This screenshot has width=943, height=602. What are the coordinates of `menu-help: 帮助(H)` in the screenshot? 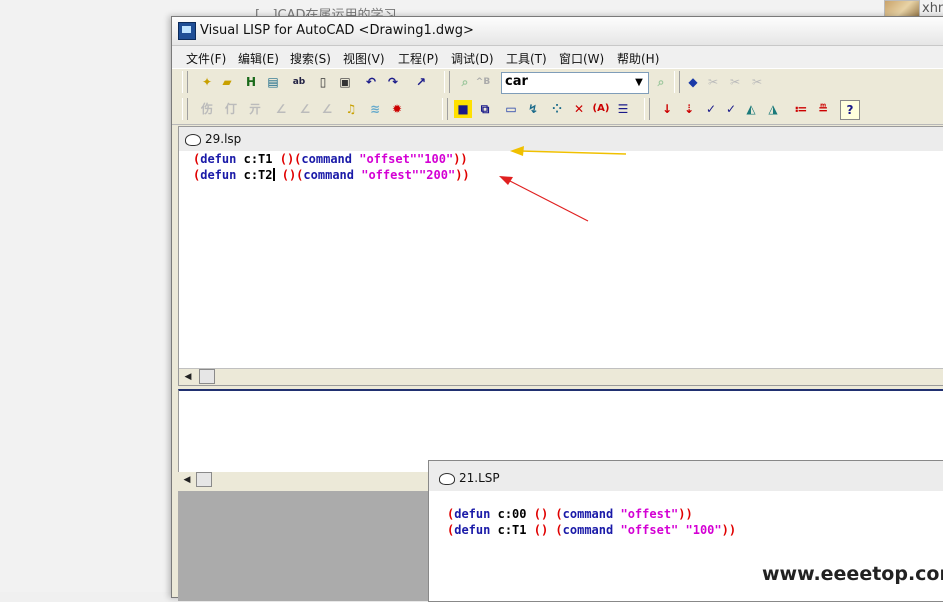 It's located at (638, 58).